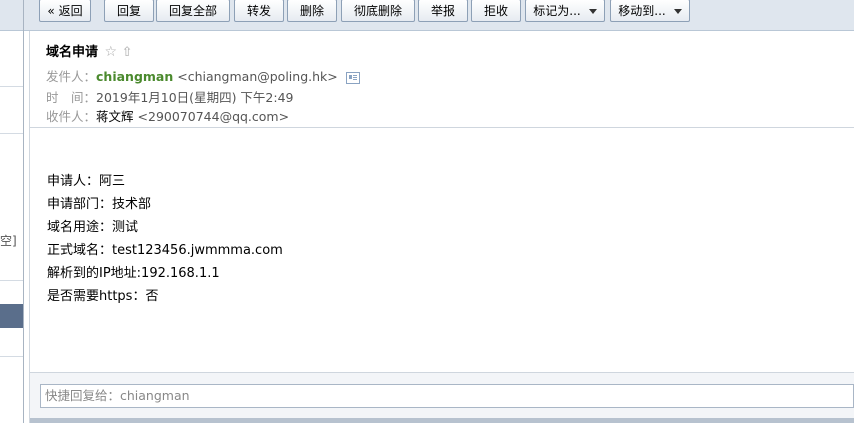  Describe the element at coordinates (99, 204) in the screenshot. I see `body-line: 申请部门：技术部` at that location.